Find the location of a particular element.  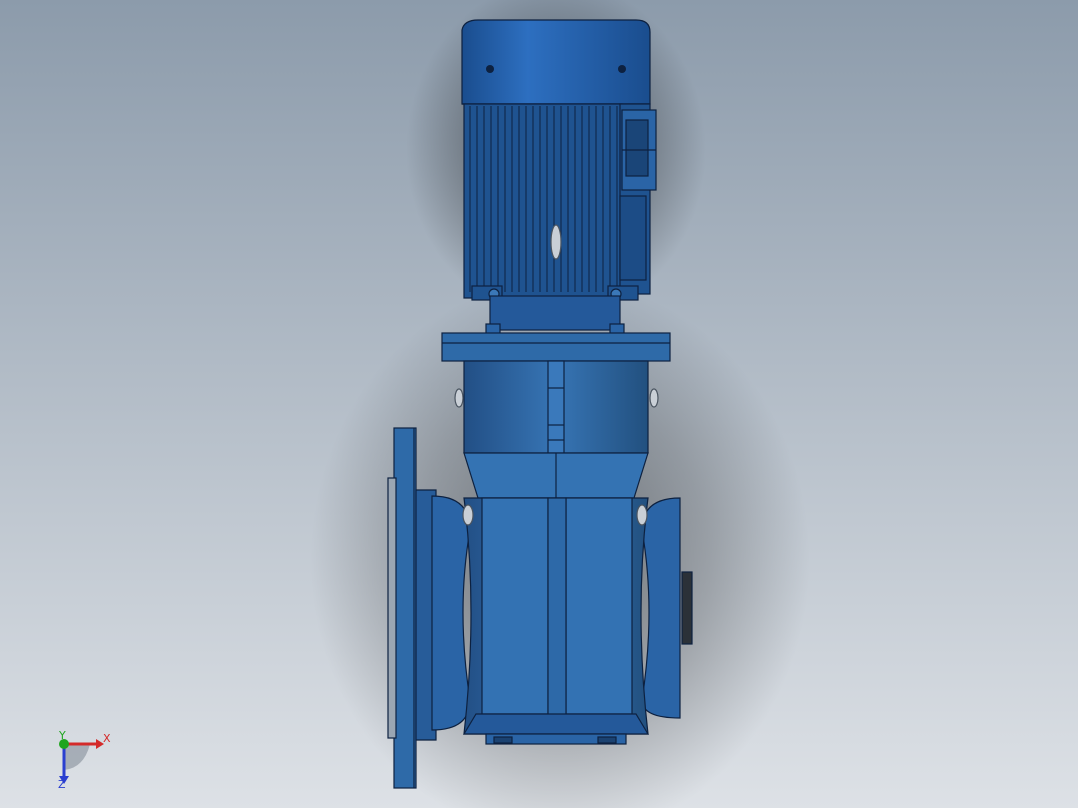

gearbox-shoulder is located at coordinates (556, 475).